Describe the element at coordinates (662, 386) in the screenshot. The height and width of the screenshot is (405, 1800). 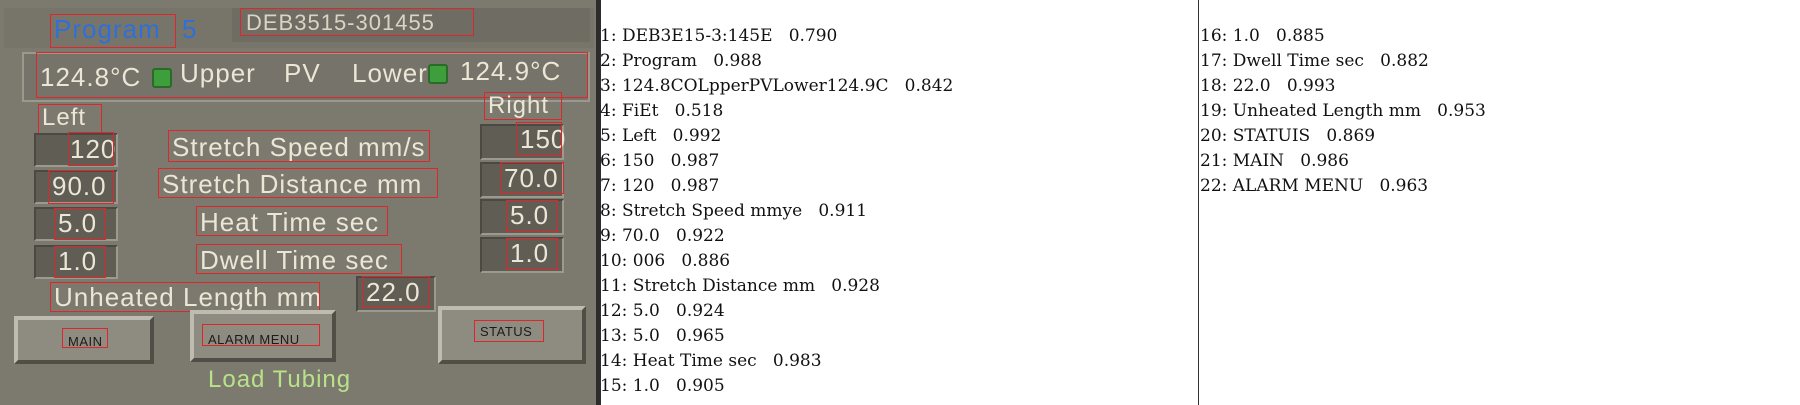
I see `ocr-result-line: 15: 1.0 0.905` at that location.